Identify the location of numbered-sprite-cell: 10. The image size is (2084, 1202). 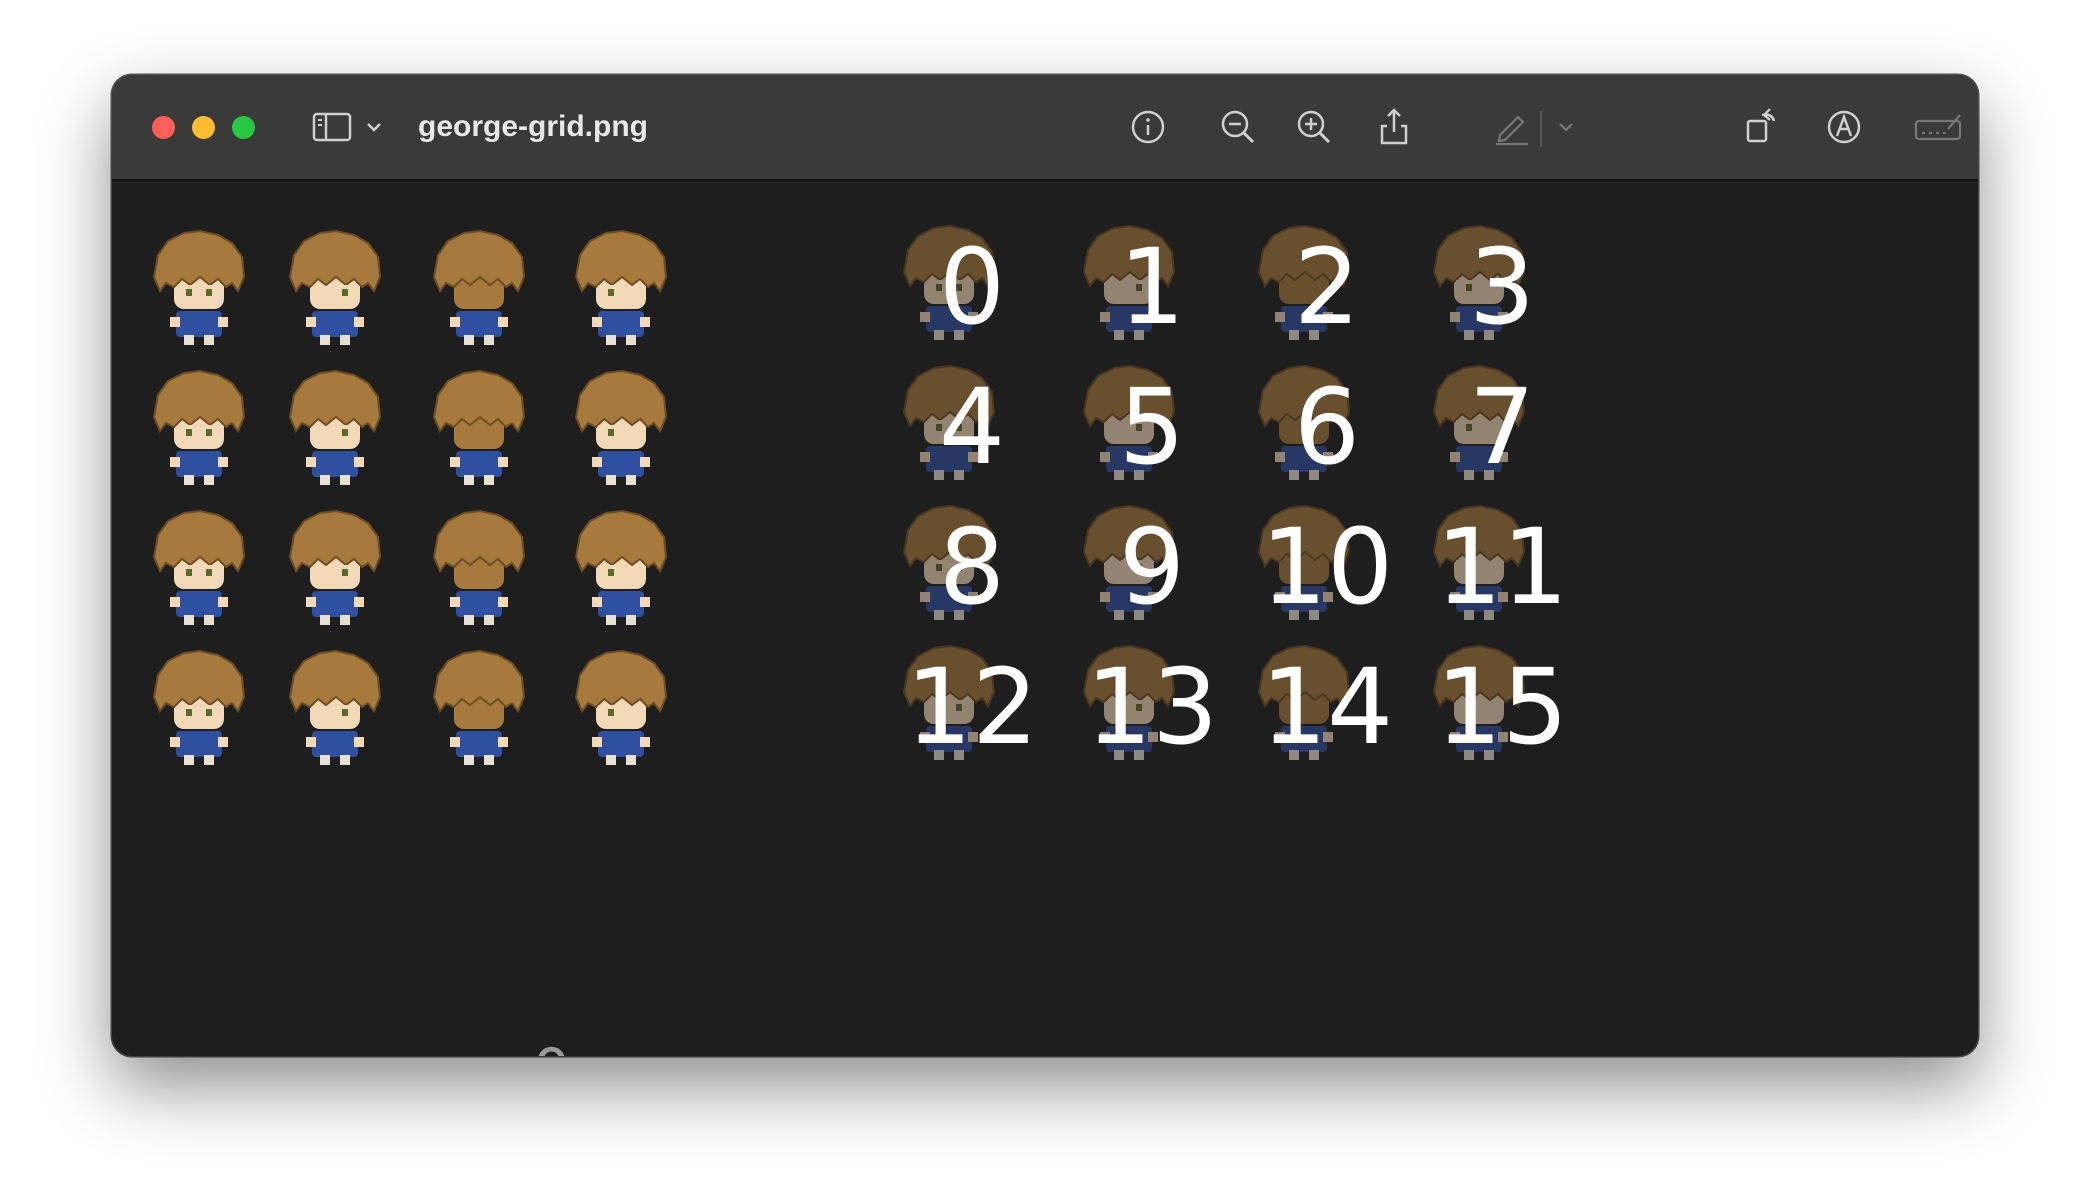
(1327, 567).